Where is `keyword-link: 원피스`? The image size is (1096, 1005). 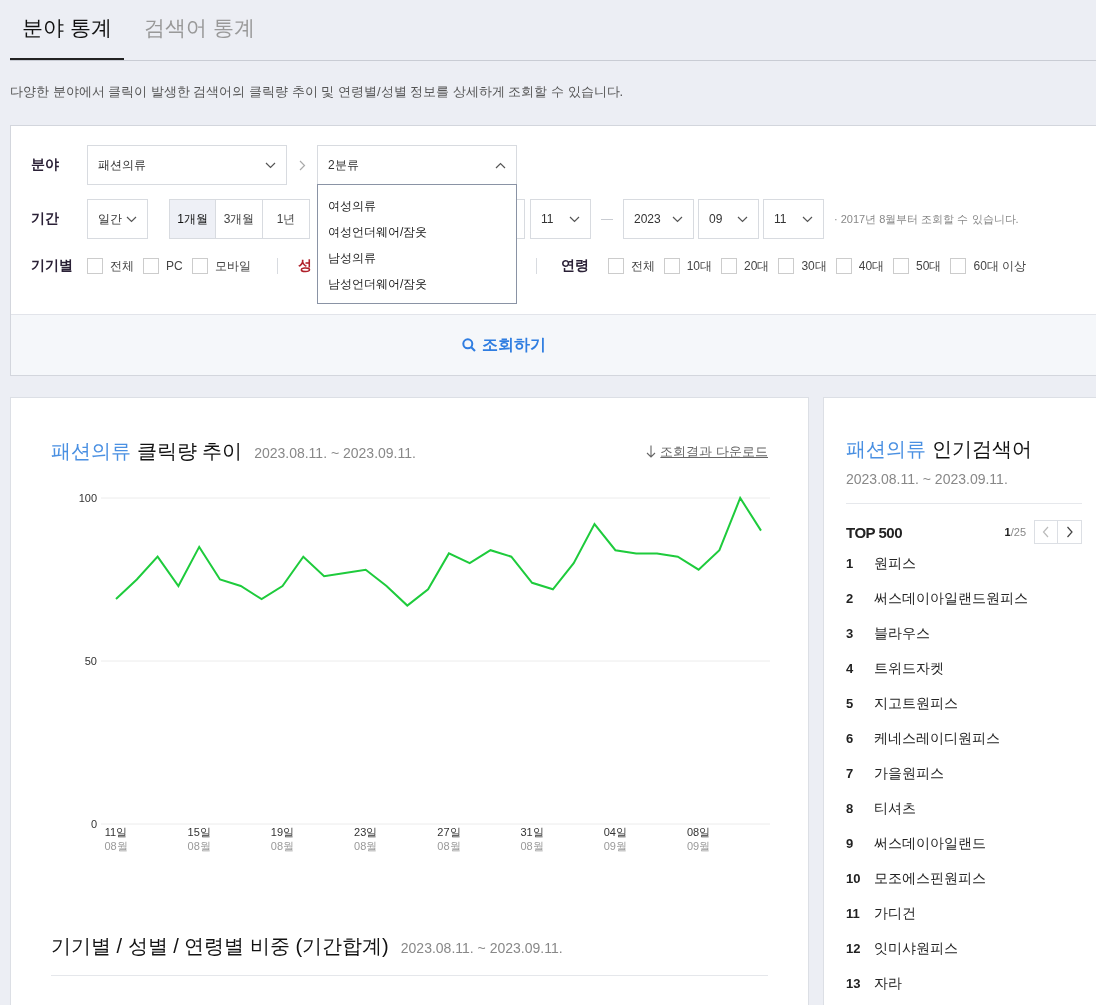
keyword-link: 원피스 is located at coordinates (895, 563).